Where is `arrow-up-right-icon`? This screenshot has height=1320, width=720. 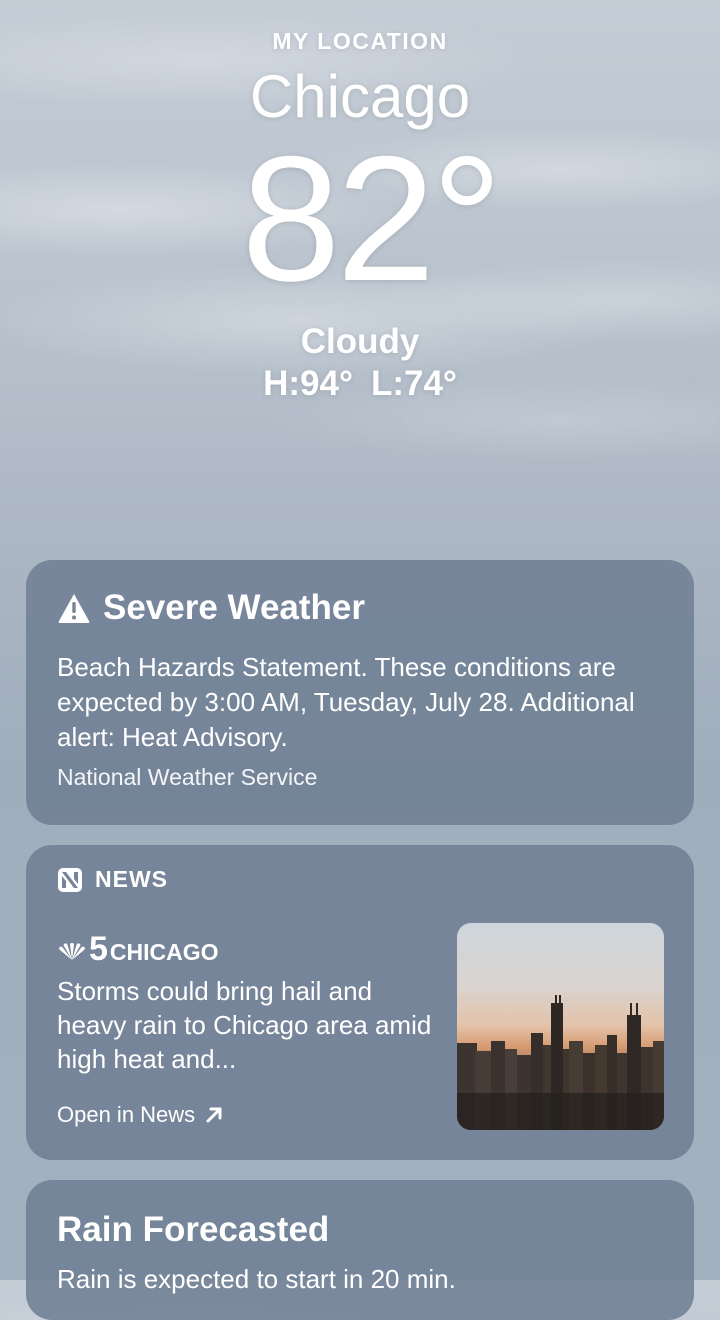 arrow-up-right-icon is located at coordinates (214, 1115).